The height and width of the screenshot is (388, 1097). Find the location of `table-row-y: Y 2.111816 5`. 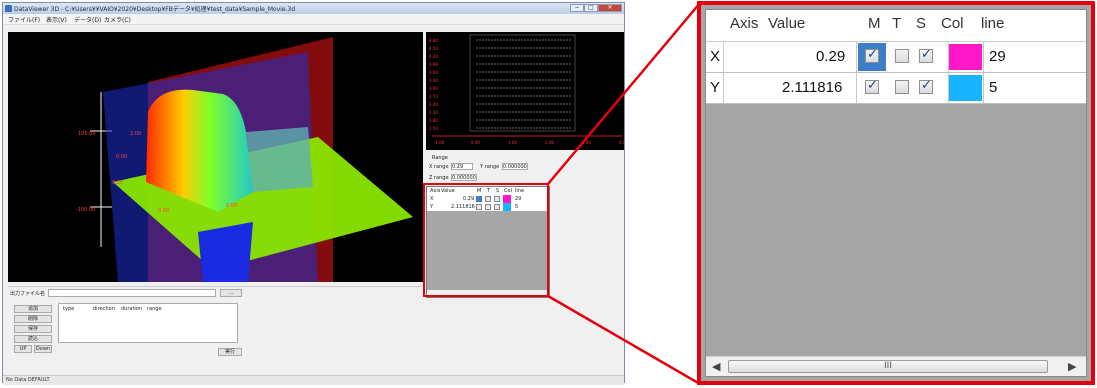

table-row-y: Y 2.111816 5 is located at coordinates (896, 88).